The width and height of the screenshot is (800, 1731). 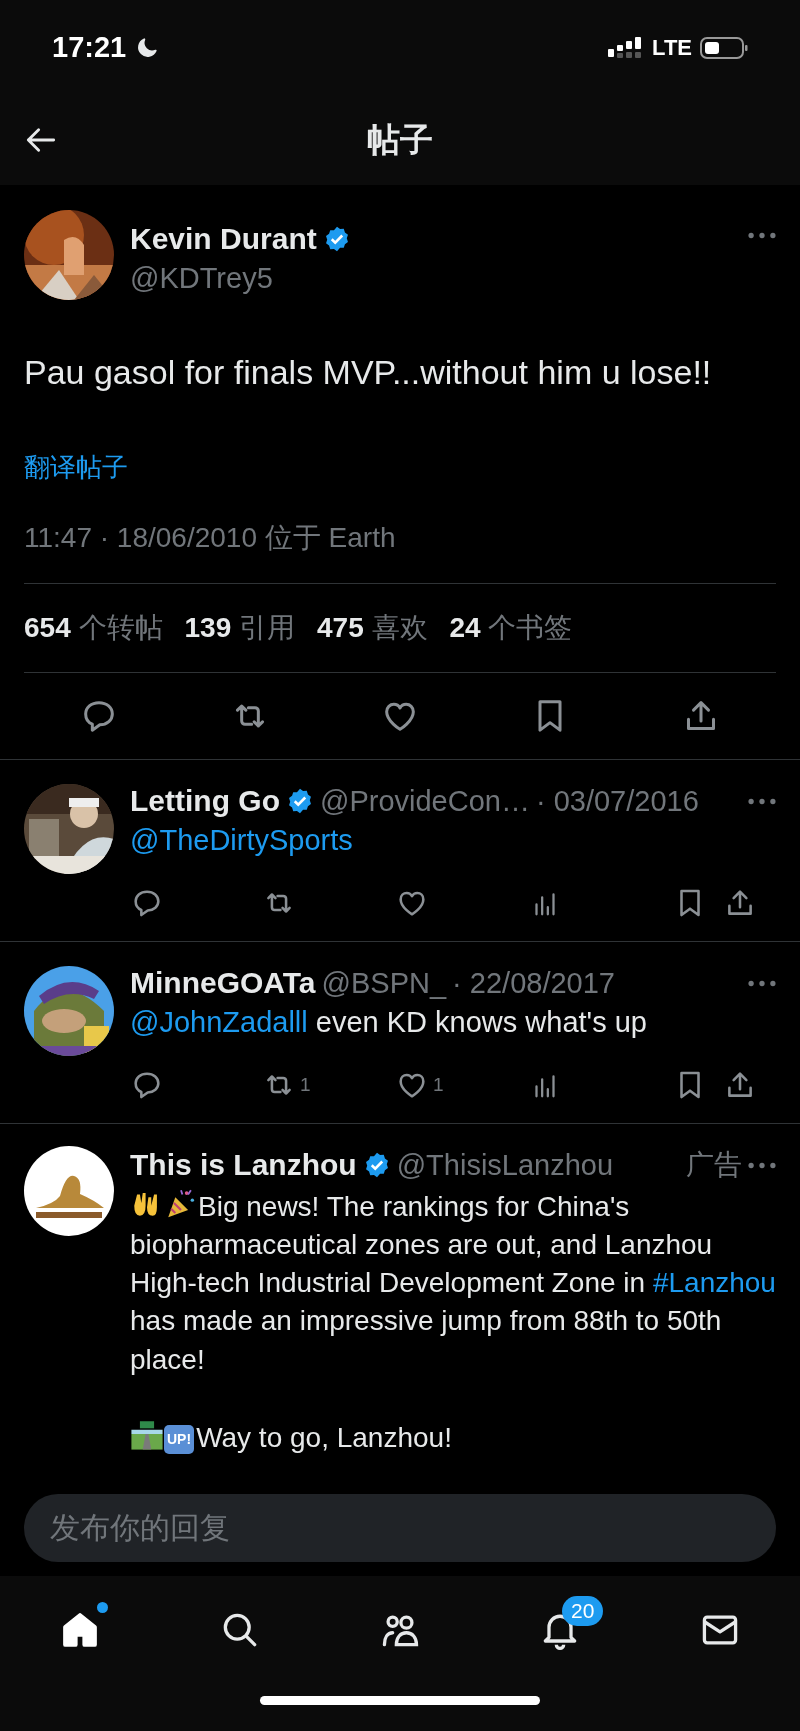 I want to click on hashtag-link: #Lanzhou, so click(x=714, y=1283).